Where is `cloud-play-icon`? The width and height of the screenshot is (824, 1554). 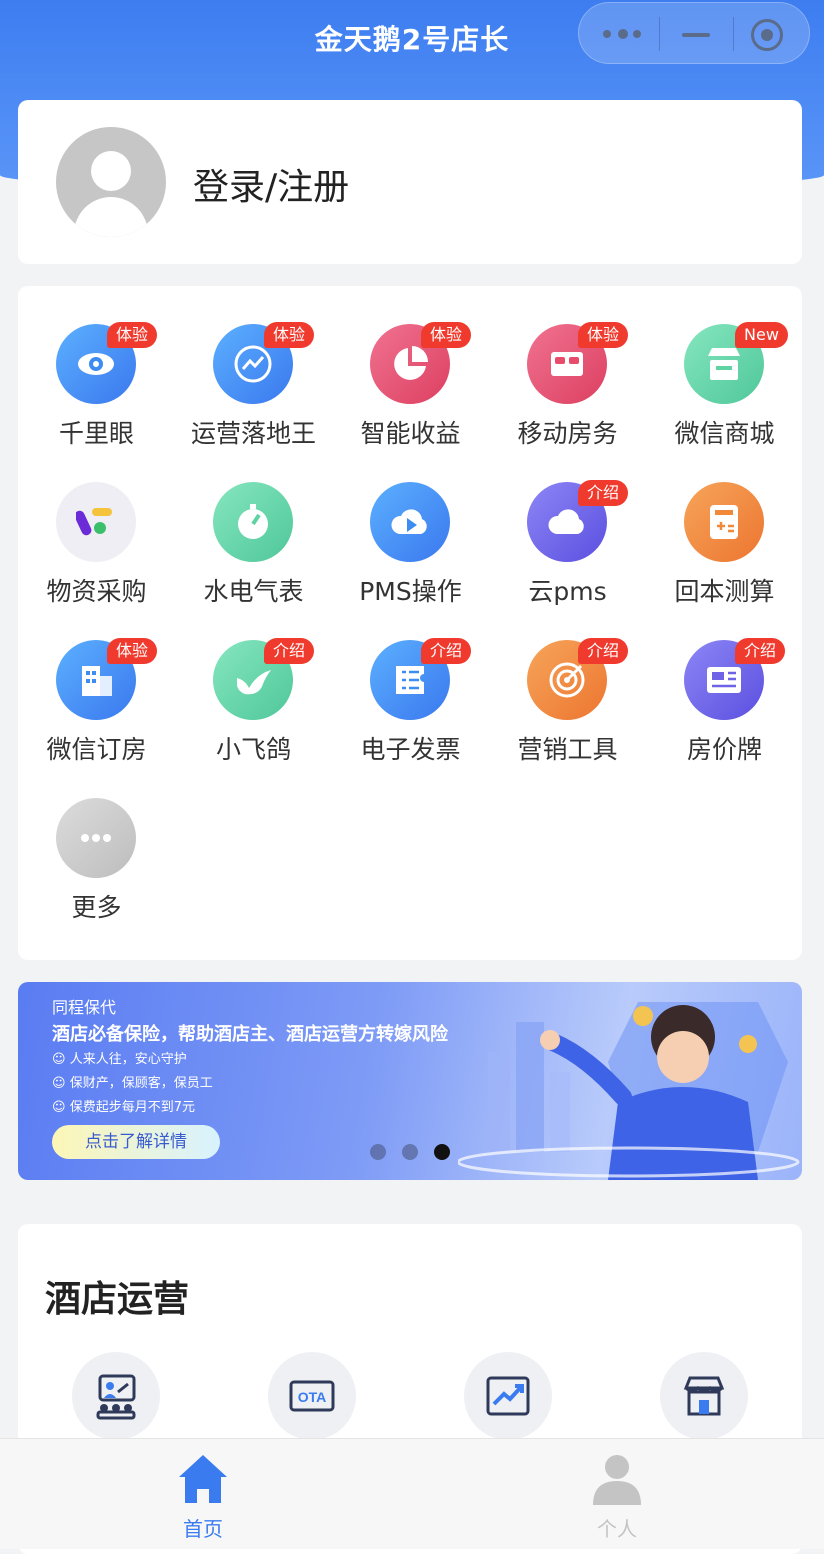 cloud-play-icon is located at coordinates (410, 522).